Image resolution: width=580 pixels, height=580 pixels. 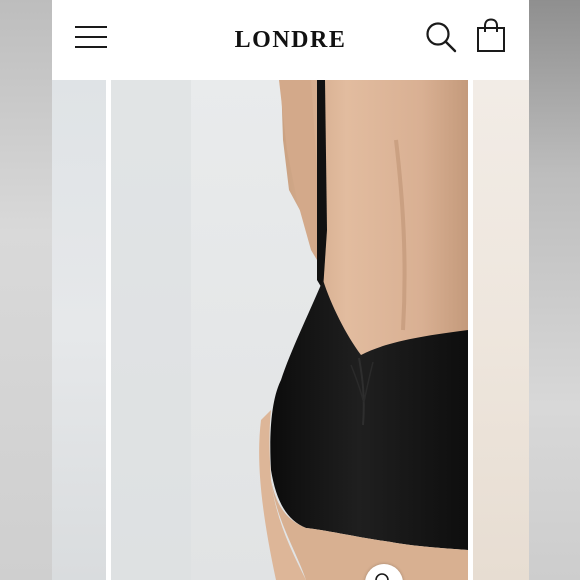 I want to click on shopping-bag-icon, so click(x=491, y=35).